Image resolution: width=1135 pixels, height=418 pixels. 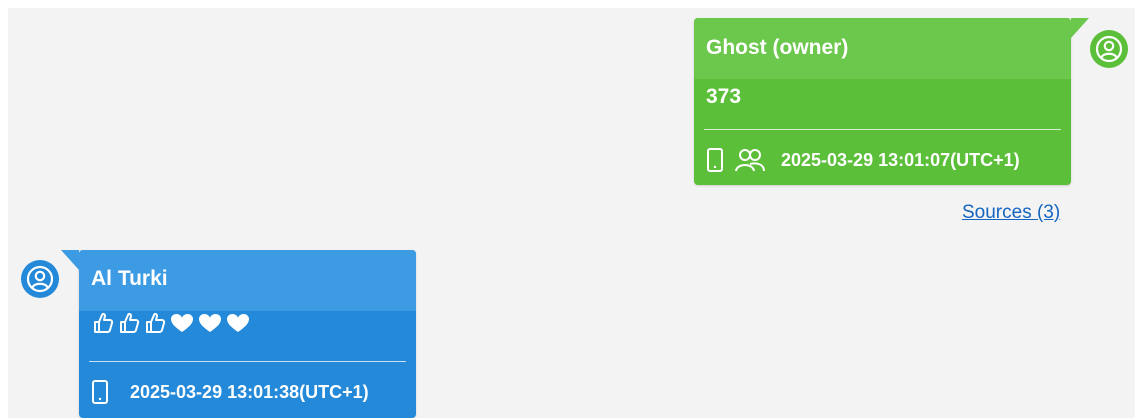 What do you see at coordinates (1109, 49) in the screenshot?
I see `owner-avatar-icon` at bounding box center [1109, 49].